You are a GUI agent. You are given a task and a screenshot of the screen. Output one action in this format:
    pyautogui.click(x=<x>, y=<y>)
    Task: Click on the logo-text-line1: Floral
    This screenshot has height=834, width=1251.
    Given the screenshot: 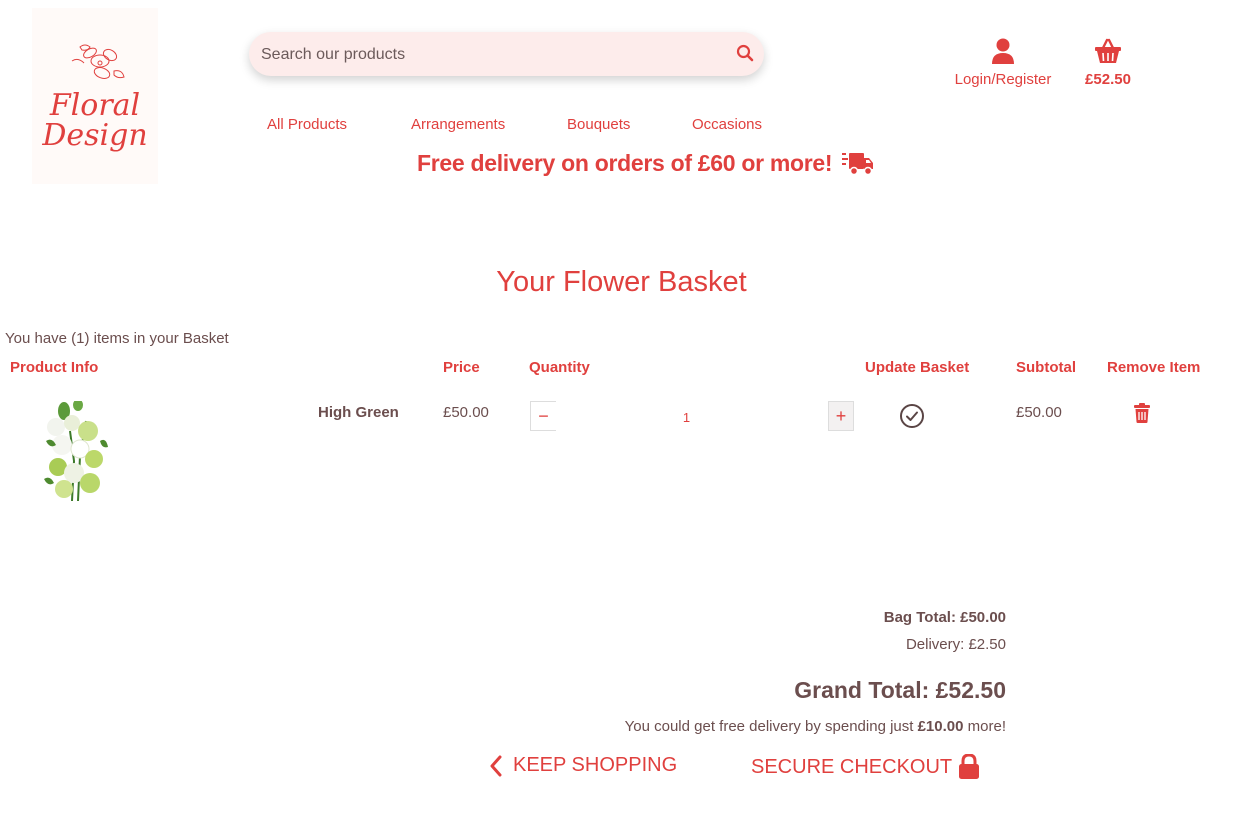 What is the action you would take?
    pyautogui.click(x=95, y=105)
    